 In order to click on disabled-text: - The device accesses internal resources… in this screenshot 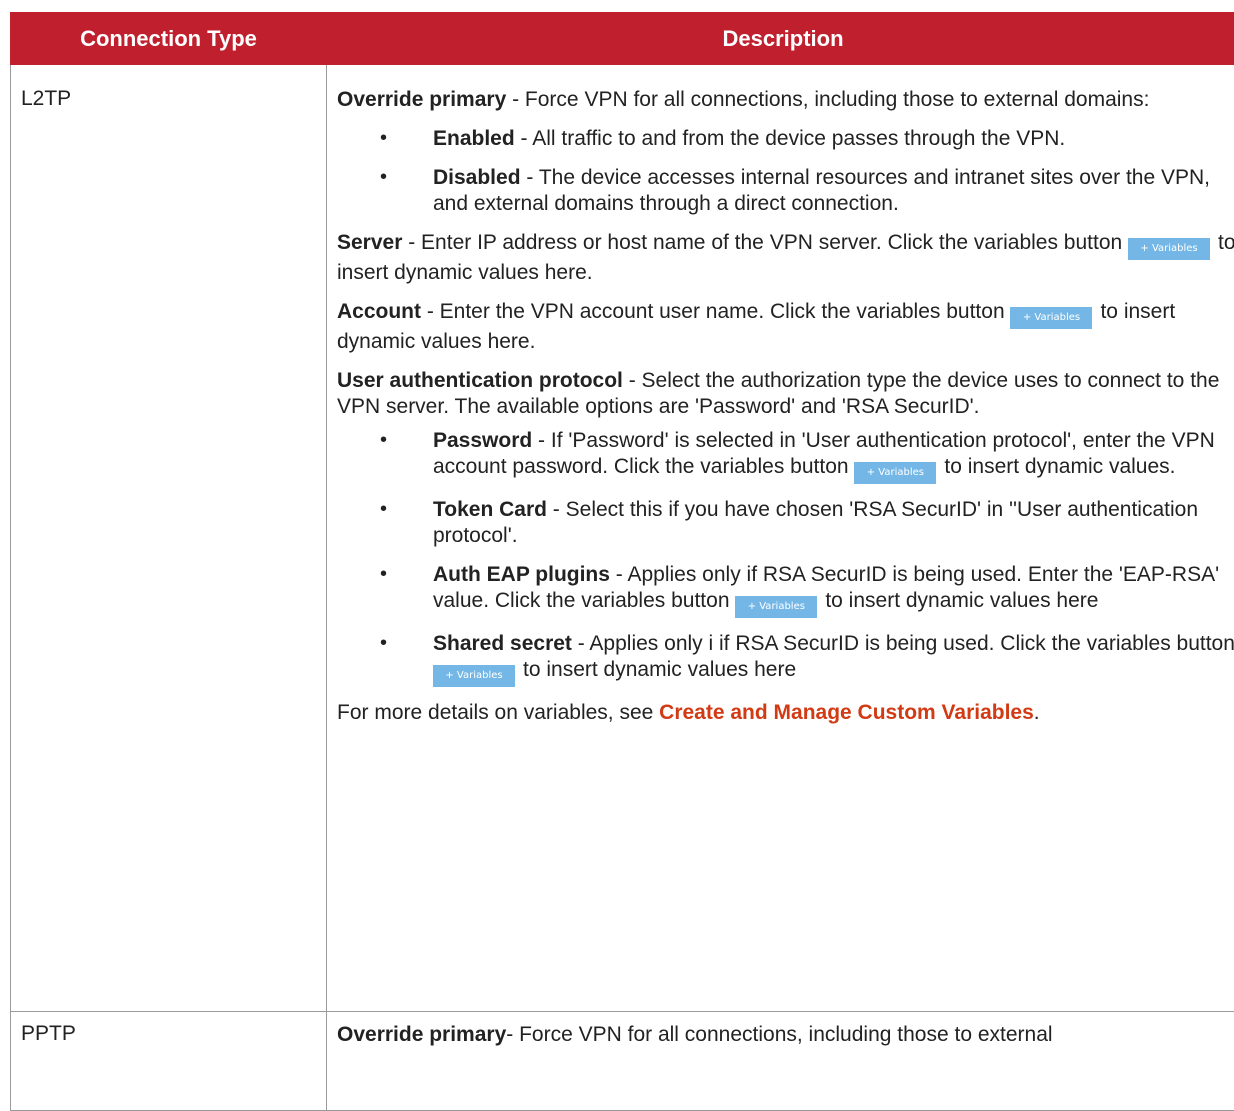, I will do `click(821, 190)`.